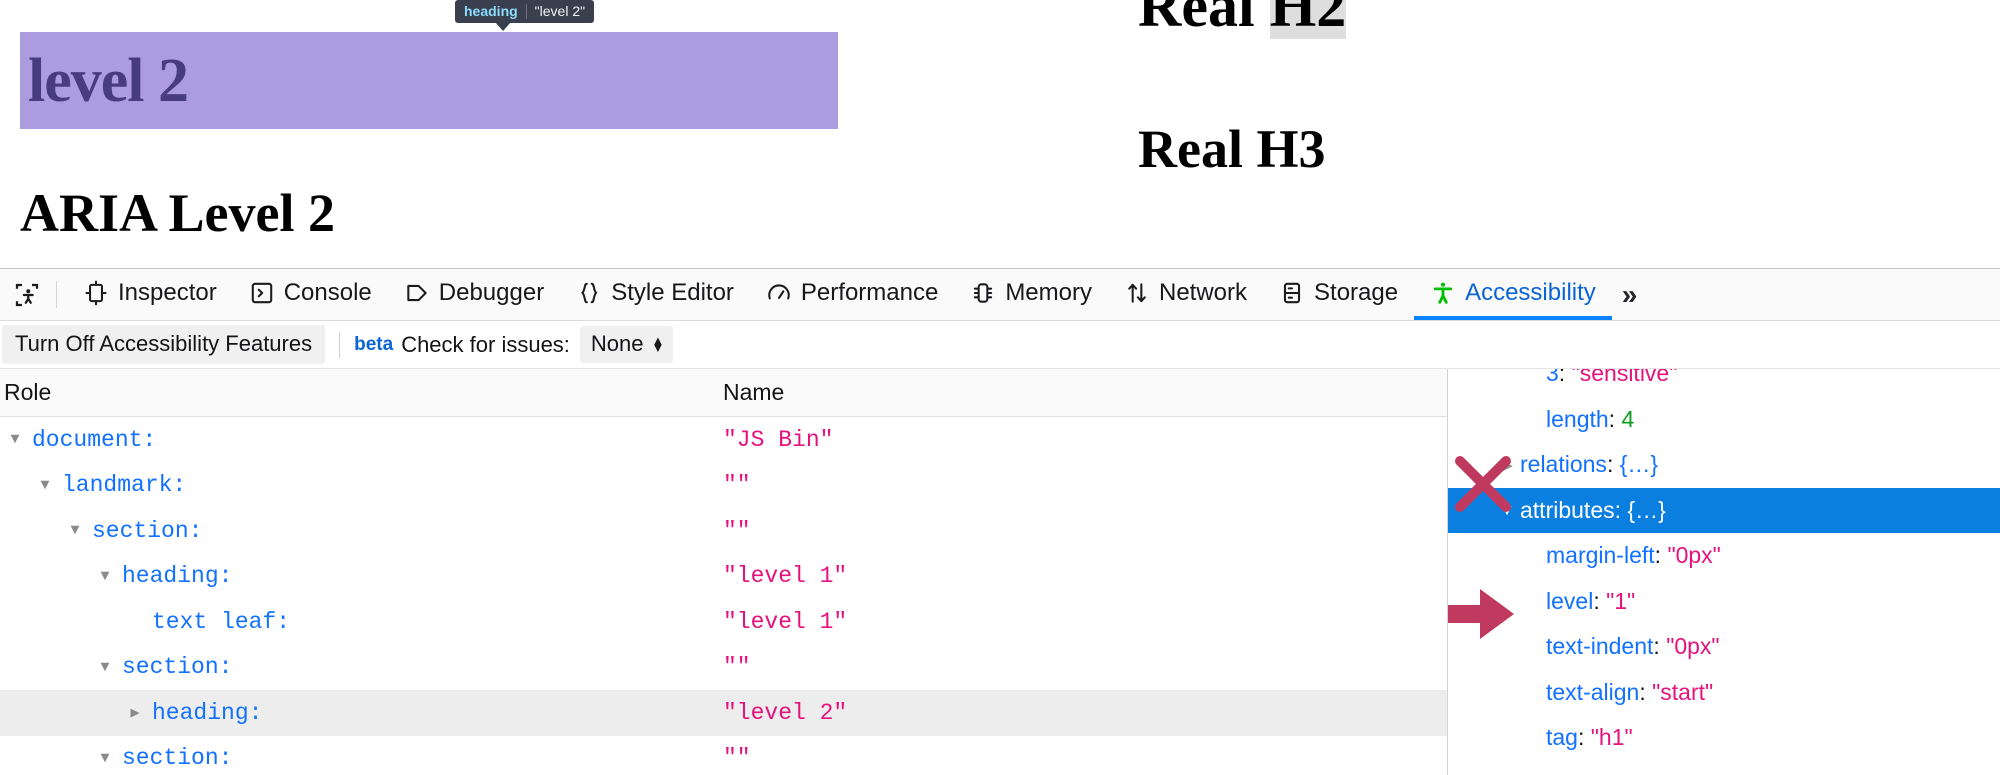 The height and width of the screenshot is (775, 2000). I want to click on infobar-divider, so click(526, 11).